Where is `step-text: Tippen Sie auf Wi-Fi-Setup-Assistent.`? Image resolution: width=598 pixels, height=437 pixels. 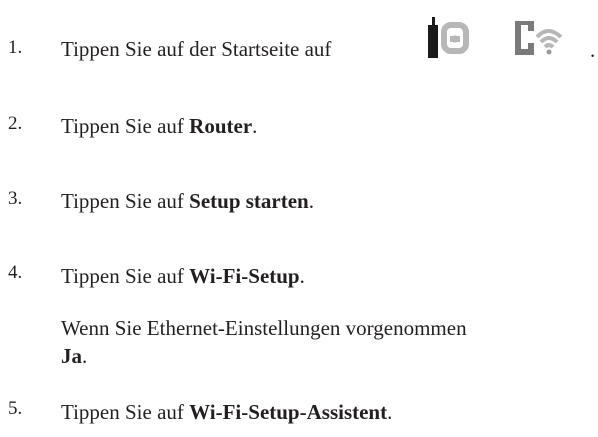
step-text: Tippen Sie auf Wi-Fi-Setup-Assistent. is located at coordinates (226, 412).